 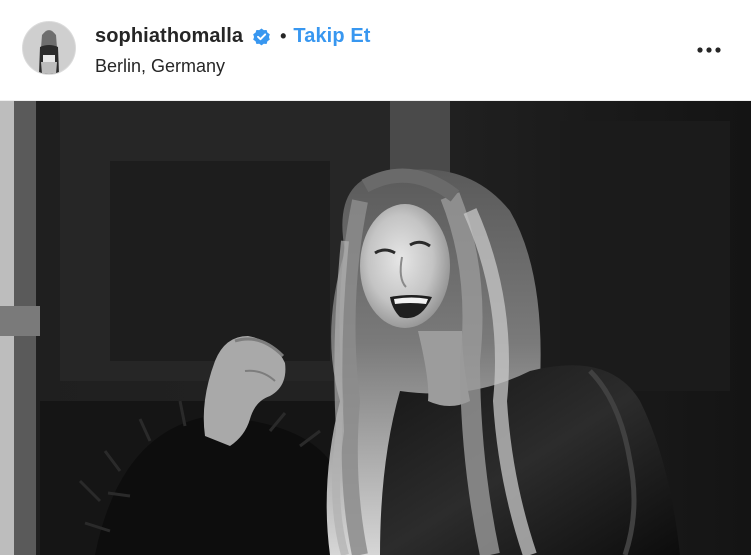 I want to click on profile-photo-icon, so click(x=49, y=48).